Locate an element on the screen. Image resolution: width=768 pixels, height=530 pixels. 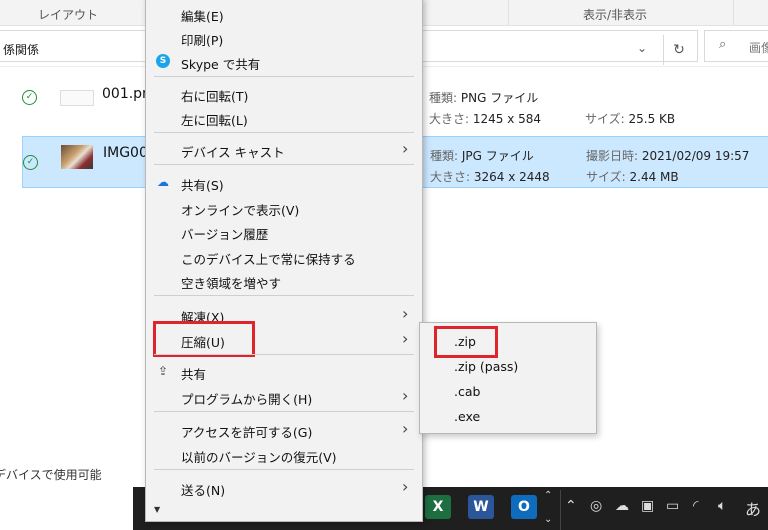
file-dimensions: 大きさ: 3264 x 2448 is located at coordinates (490, 177).